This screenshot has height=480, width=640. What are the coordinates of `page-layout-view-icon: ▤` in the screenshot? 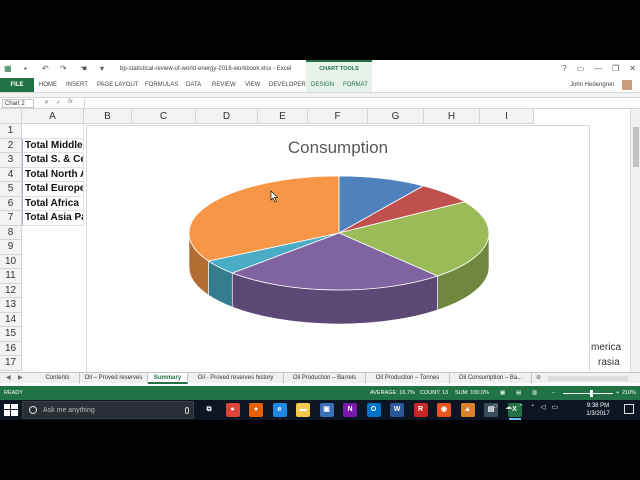 It's located at (518, 393).